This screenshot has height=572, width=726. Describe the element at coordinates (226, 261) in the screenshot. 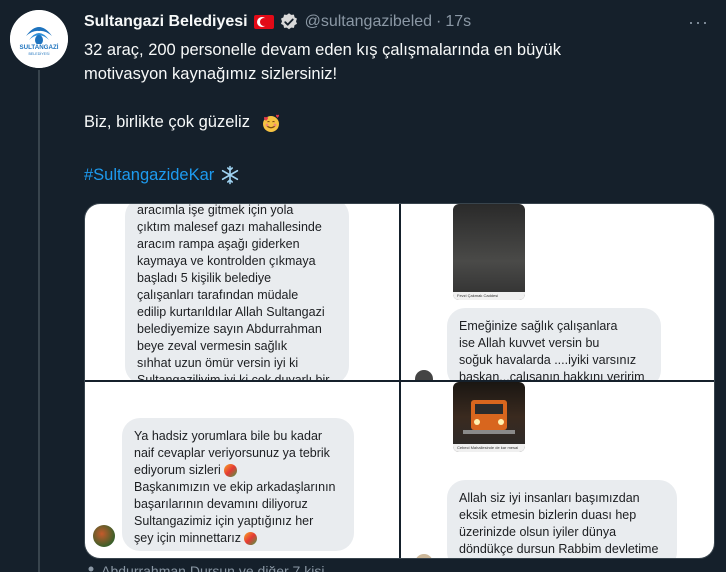

I see `comment-line: kaymaya ve kontrolden çıkmaya` at that location.